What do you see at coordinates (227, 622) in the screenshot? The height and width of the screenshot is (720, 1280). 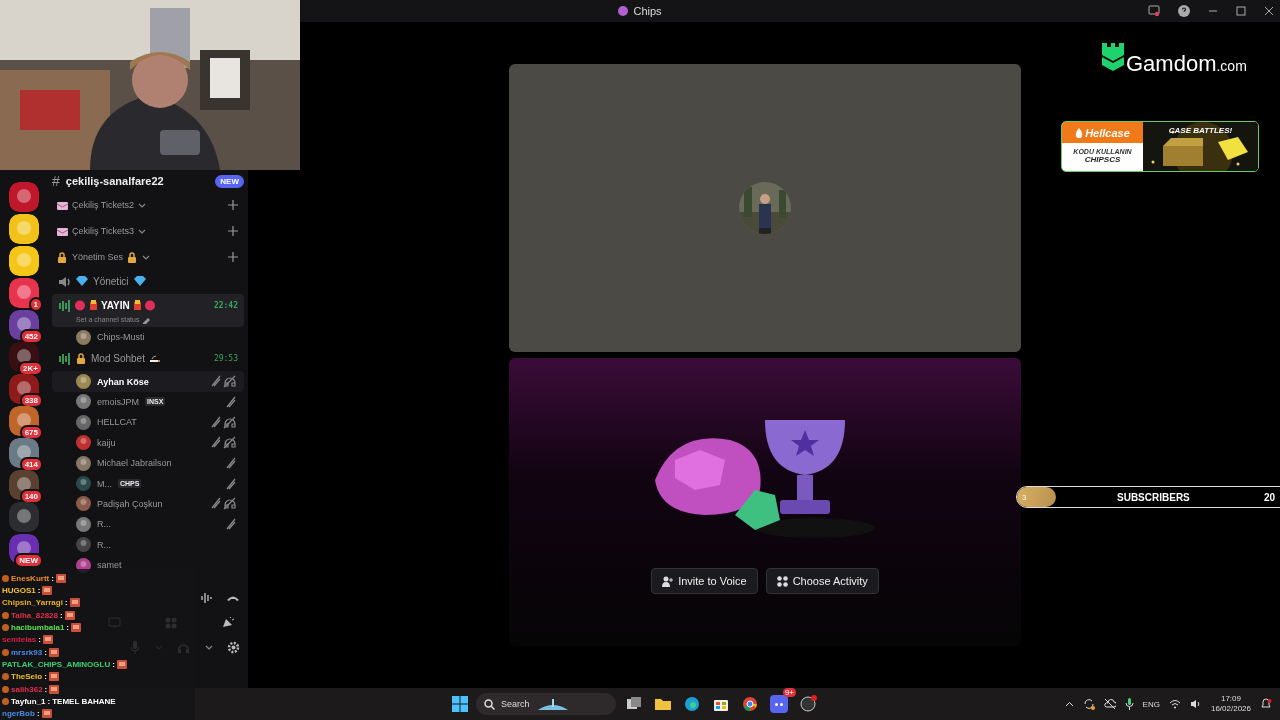 I see `soundboard-icon` at bounding box center [227, 622].